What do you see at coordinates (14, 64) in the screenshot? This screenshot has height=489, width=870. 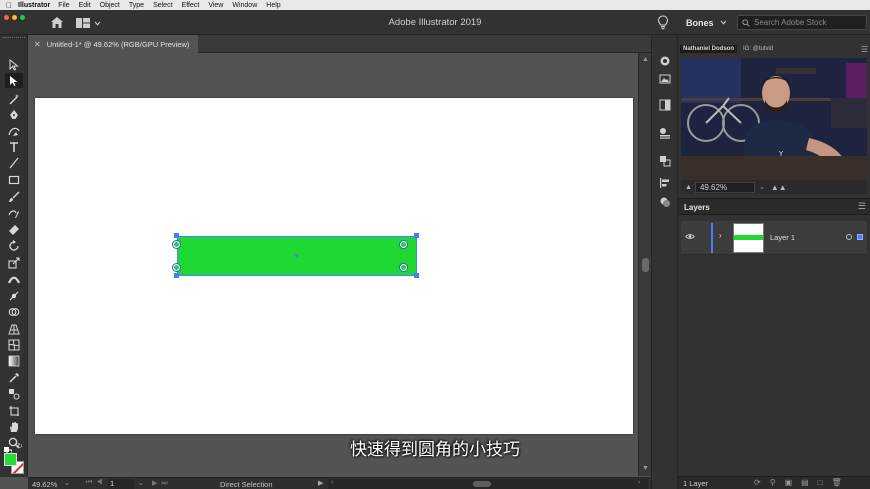 I see `selection-tool-icon` at bounding box center [14, 64].